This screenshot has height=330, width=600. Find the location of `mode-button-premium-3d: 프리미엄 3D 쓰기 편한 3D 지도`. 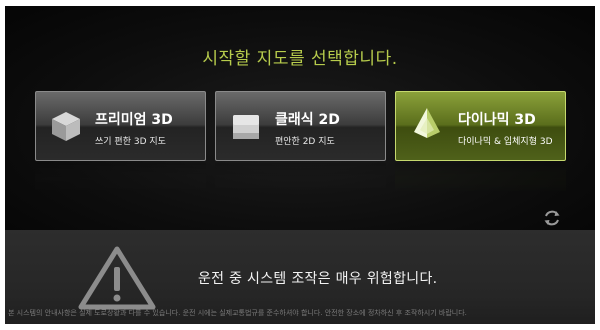

mode-button-premium-3d: 프리미엄 3D 쓰기 편한 3D 지도 is located at coordinates (120, 126).